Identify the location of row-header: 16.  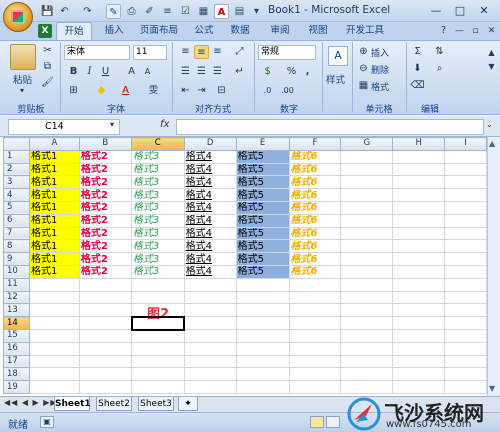
(16, 348).